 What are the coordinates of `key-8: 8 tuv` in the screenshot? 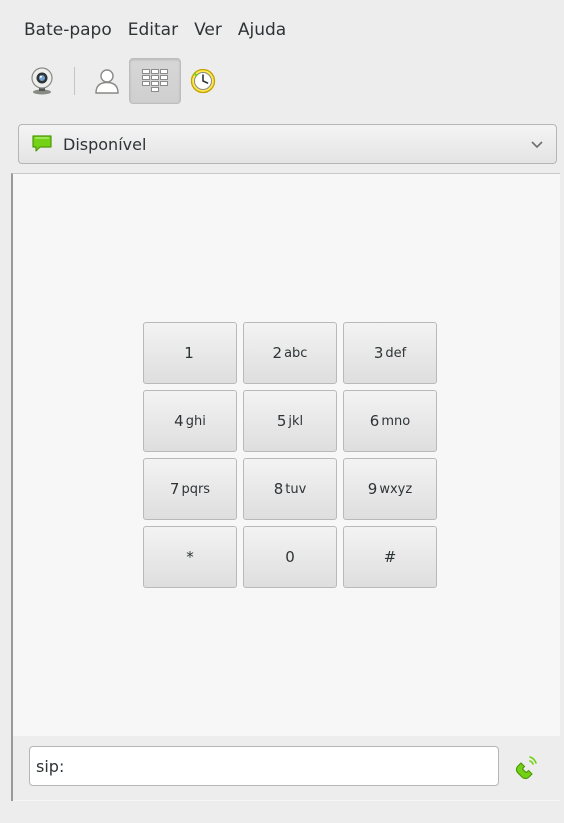 It's located at (290, 489).